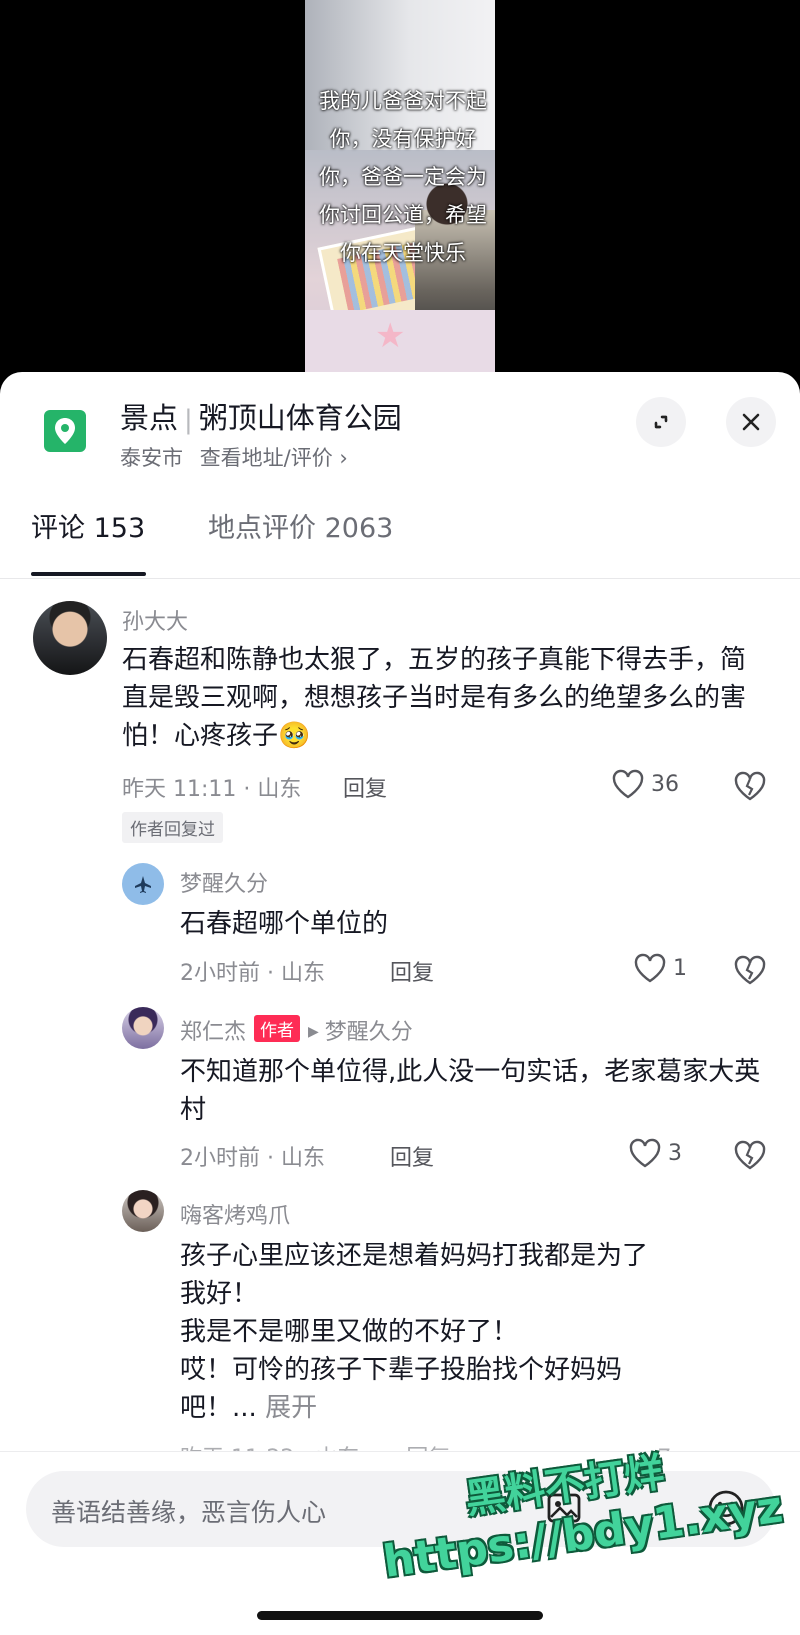  Describe the element at coordinates (149, 418) in the screenshot. I see `location-category: 景点` at that location.